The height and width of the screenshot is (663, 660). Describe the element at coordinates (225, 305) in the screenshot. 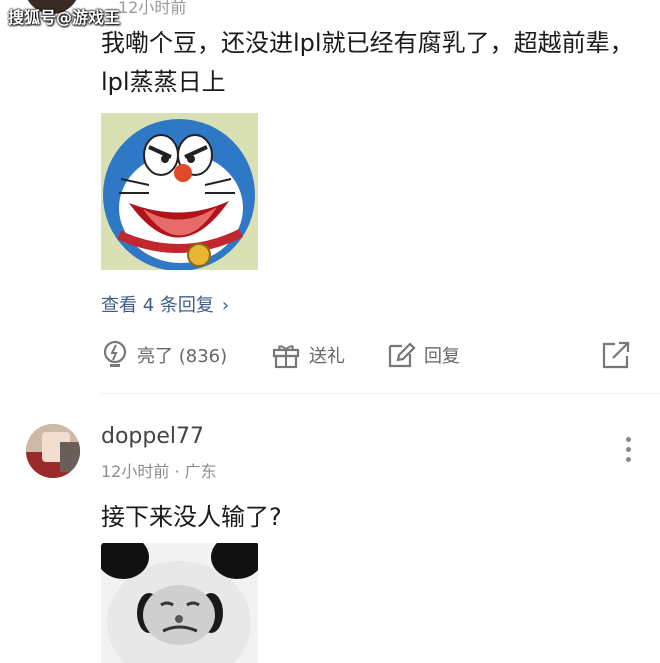

I see `chevron-right-icon: ›` at that location.